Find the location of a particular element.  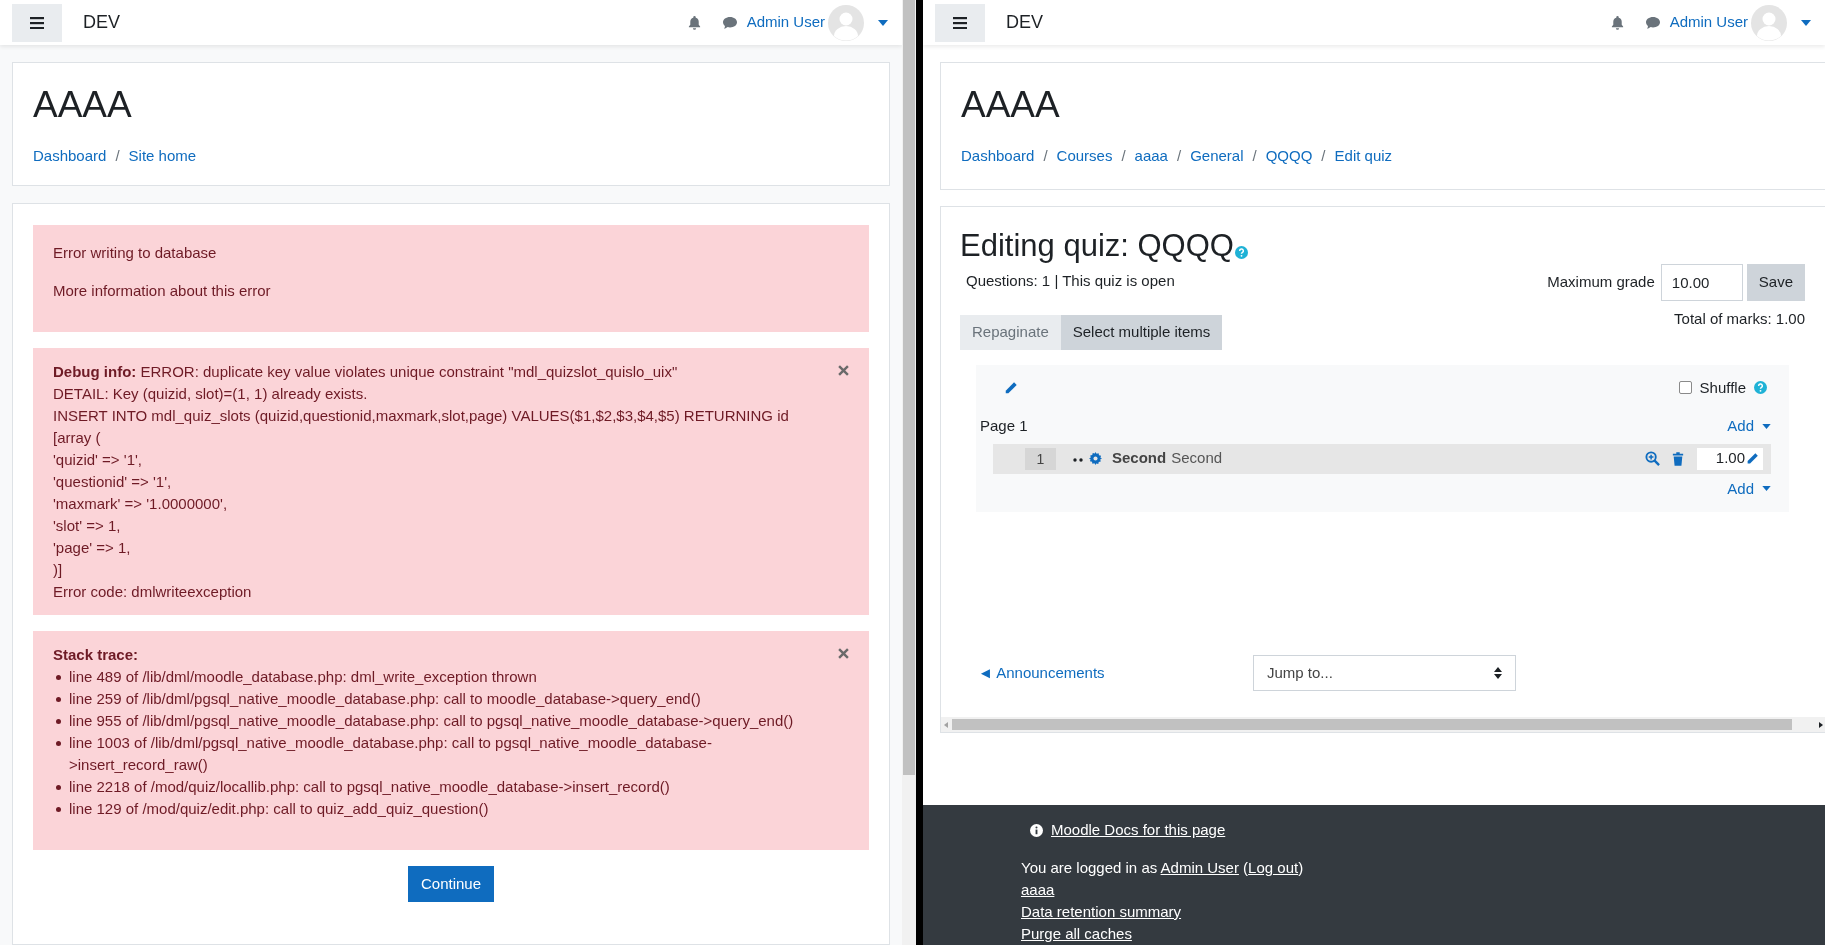

debug-text: [array ( is located at coordinates (77, 438).